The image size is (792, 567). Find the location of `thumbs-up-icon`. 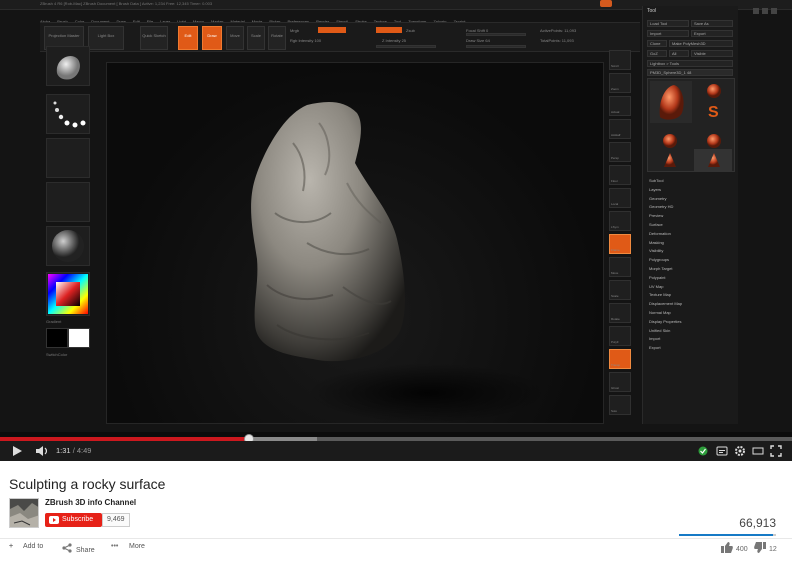

thumbs-up-icon is located at coordinates (727, 547).